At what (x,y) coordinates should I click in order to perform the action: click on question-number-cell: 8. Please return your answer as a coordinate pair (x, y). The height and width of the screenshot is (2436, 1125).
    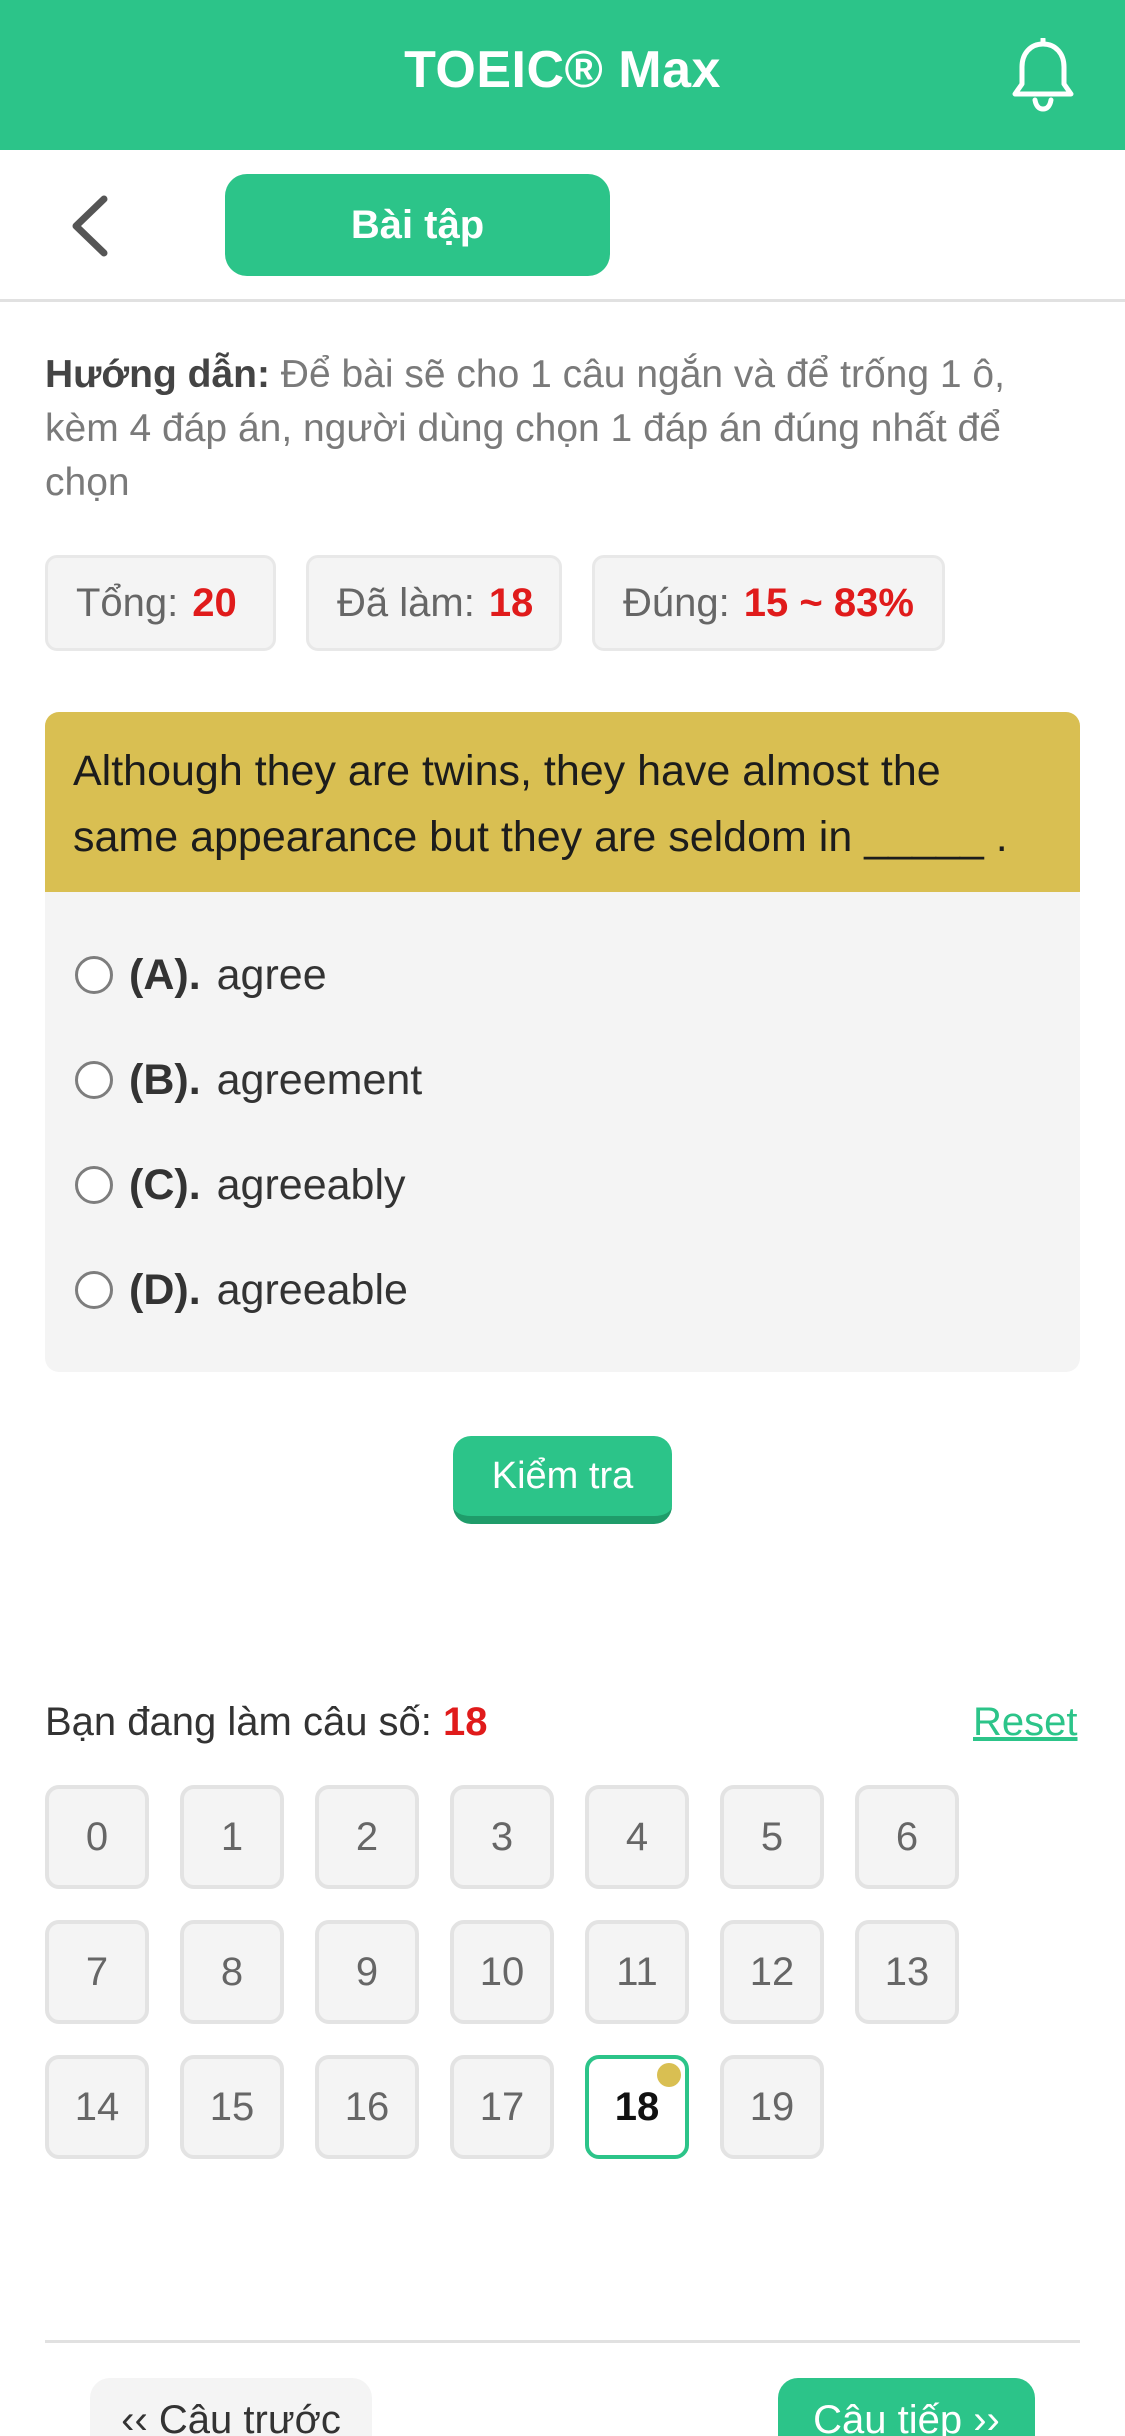
    Looking at the image, I should click on (232, 1972).